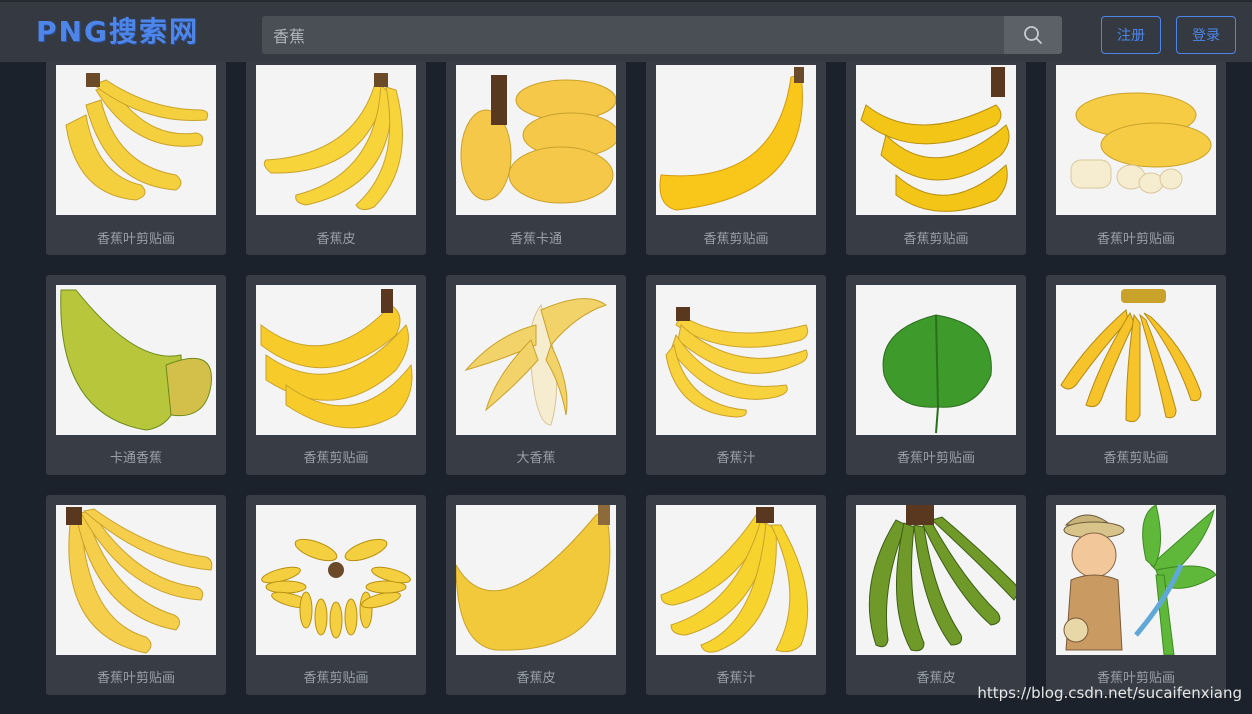 Image resolution: width=1252 pixels, height=714 pixels. I want to click on watermark-text: https://blog.csdn.net/sucaifenxiang, so click(1109, 693).